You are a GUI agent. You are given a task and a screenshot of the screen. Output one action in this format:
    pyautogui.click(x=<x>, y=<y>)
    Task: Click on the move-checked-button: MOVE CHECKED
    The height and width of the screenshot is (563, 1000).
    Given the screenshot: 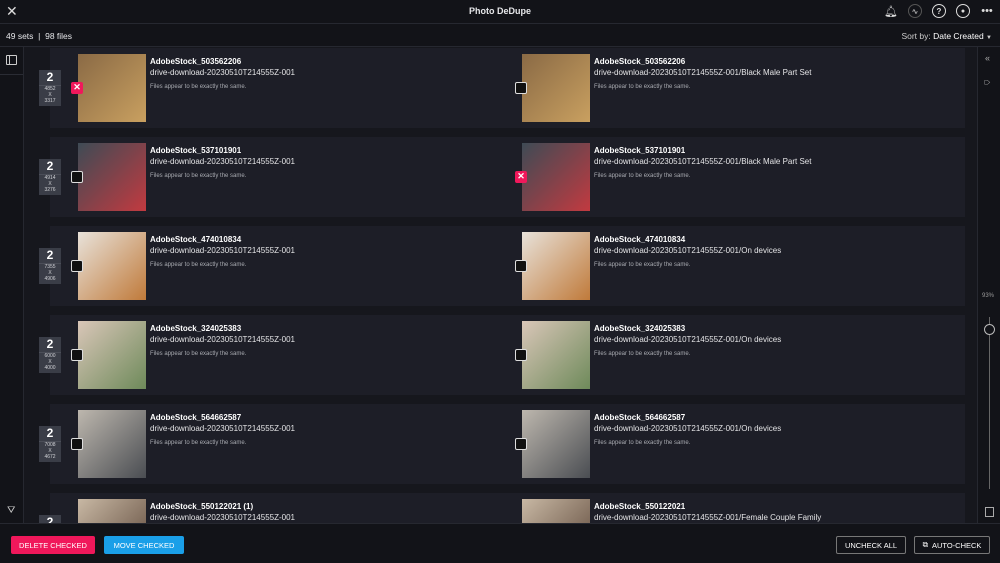 What is the action you would take?
    pyautogui.click(x=144, y=545)
    